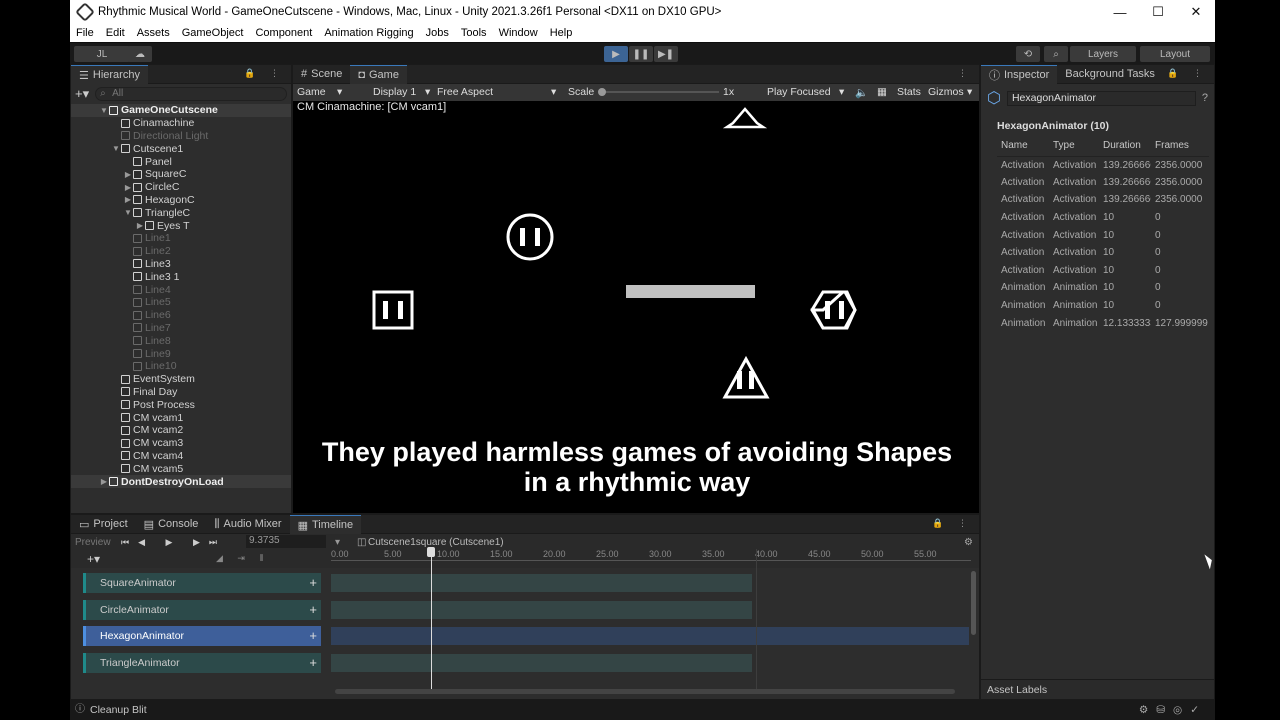  Describe the element at coordinates (181, 110) in the screenshot. I see `hierarchy-item: ▼ GameOneCutscene` at that location.